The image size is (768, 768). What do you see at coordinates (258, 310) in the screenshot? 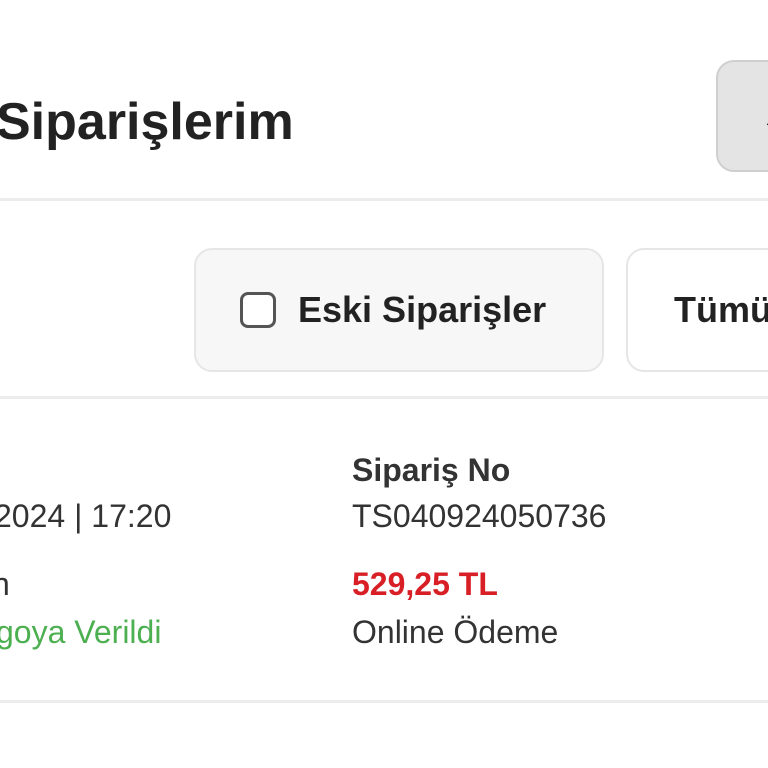
I see `old-orders-checkbox` at bounding box center [258, 310].